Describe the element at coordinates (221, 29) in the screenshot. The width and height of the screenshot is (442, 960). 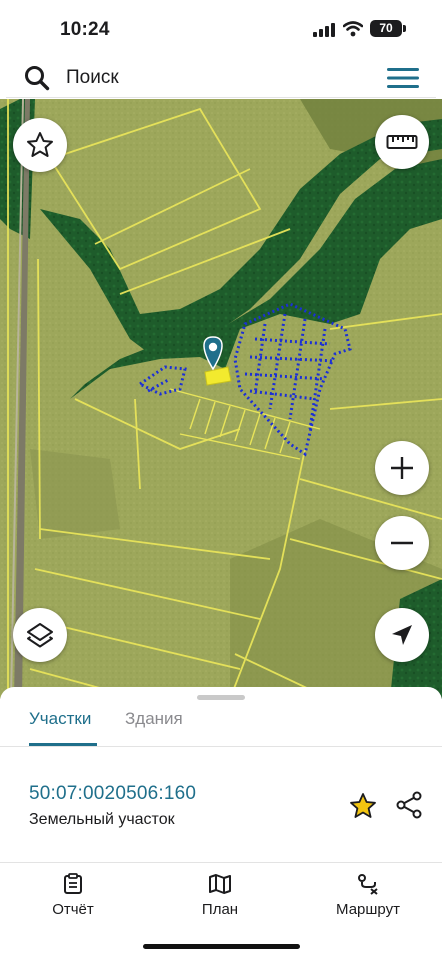
I see `status-bar: 10:24 70` at that location.